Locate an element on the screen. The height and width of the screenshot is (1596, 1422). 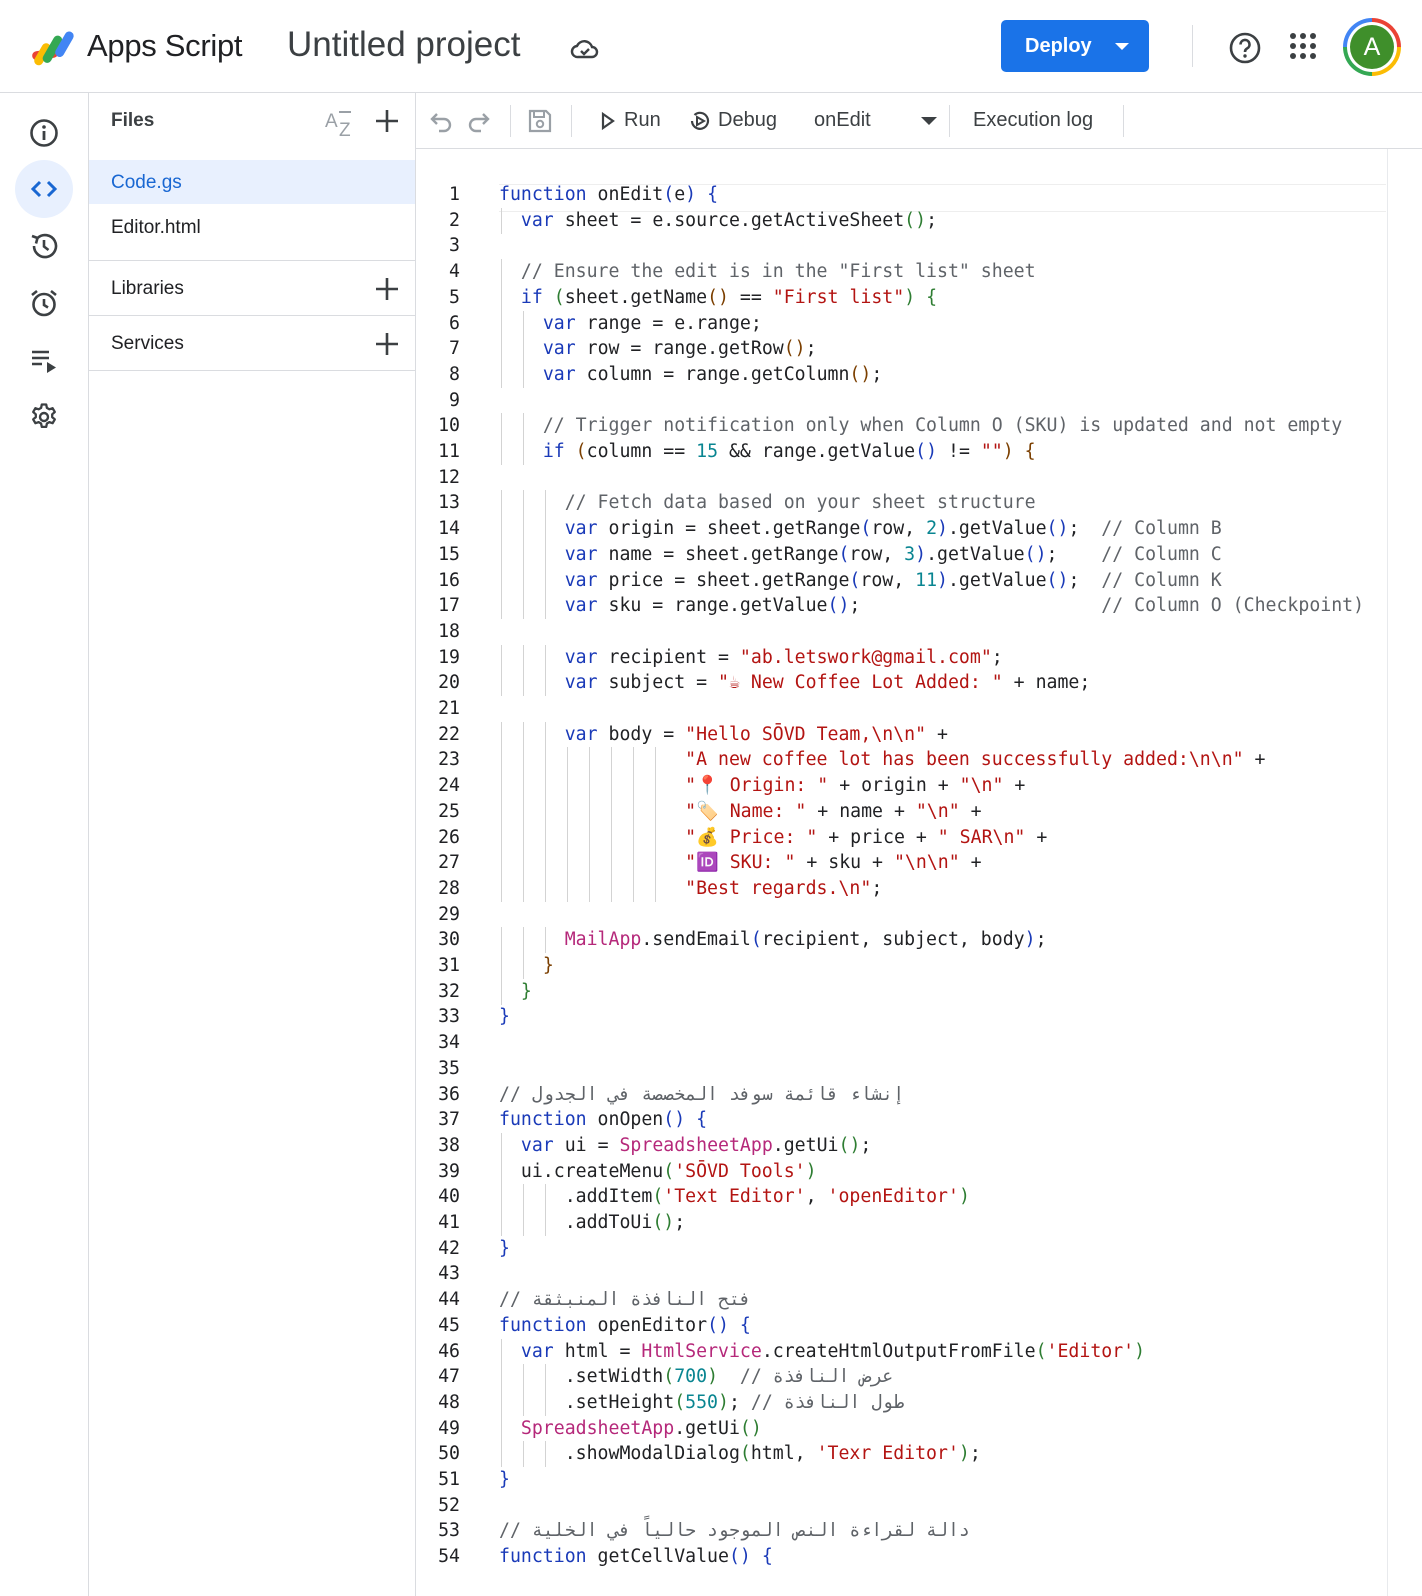
code-line: 49 SpreadsheetApp.getUi() is located at coordinates (901, 1428).